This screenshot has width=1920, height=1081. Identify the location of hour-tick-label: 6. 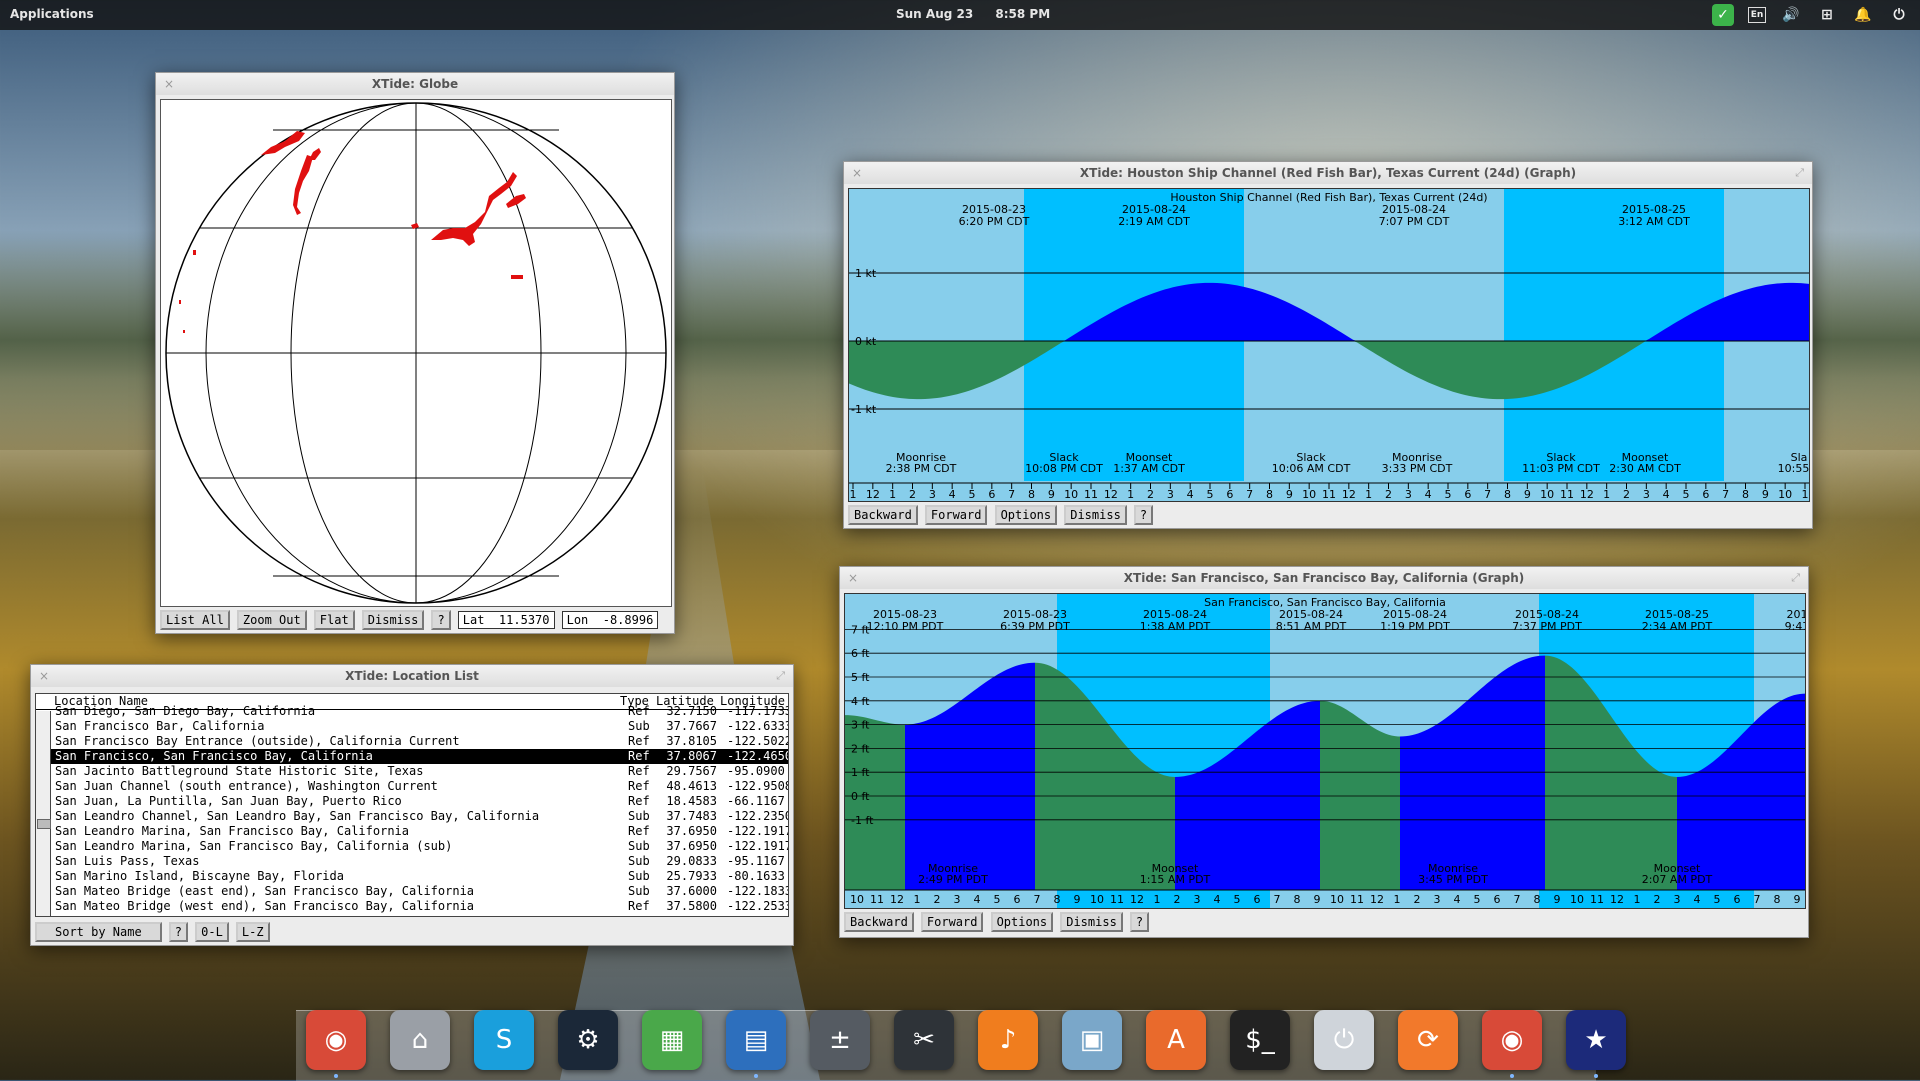
(1017, 899).